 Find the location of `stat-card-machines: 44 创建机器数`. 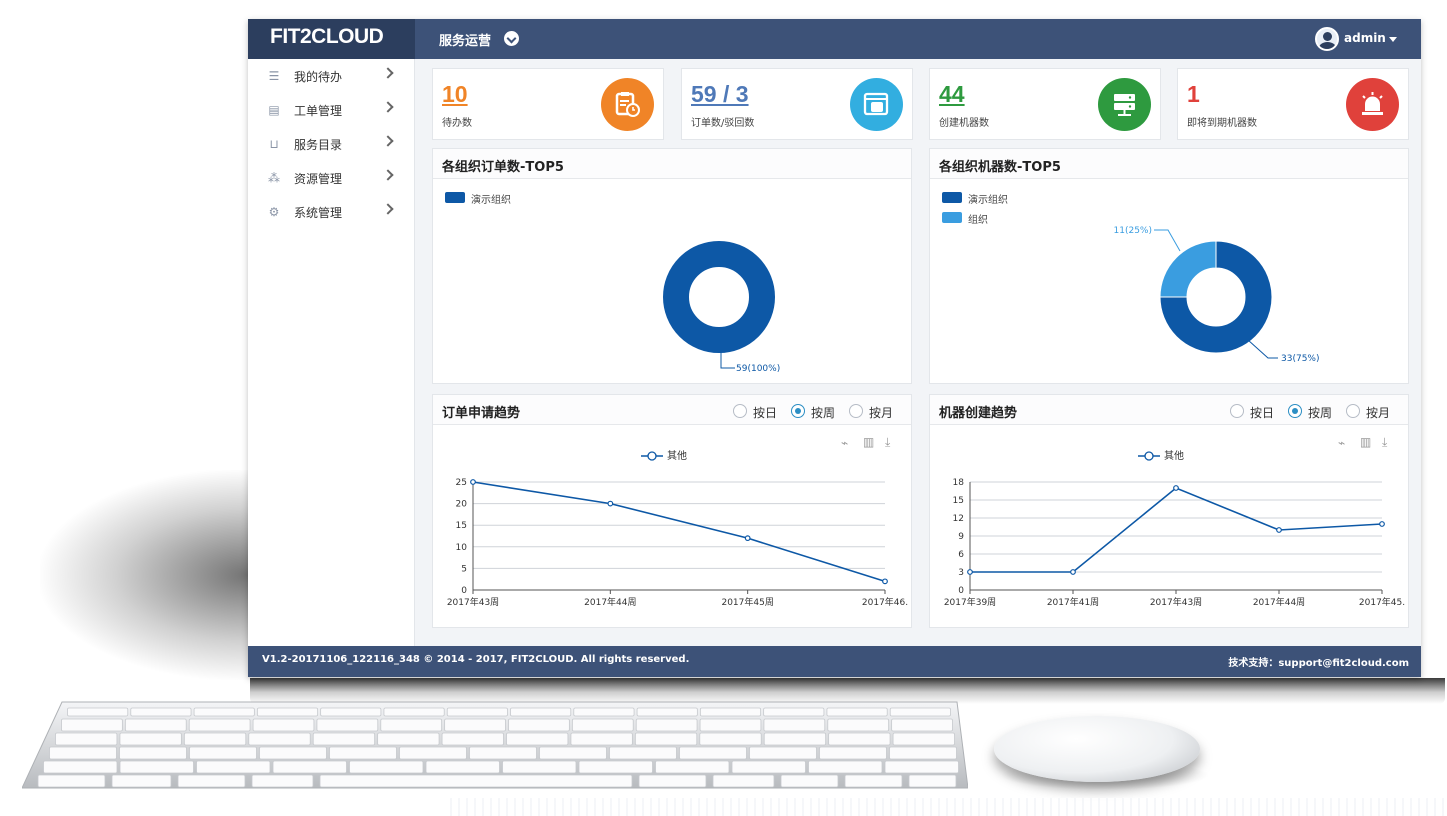

stat-card-machines: 44 创建机器数 is located at coordinates (1045, 104).